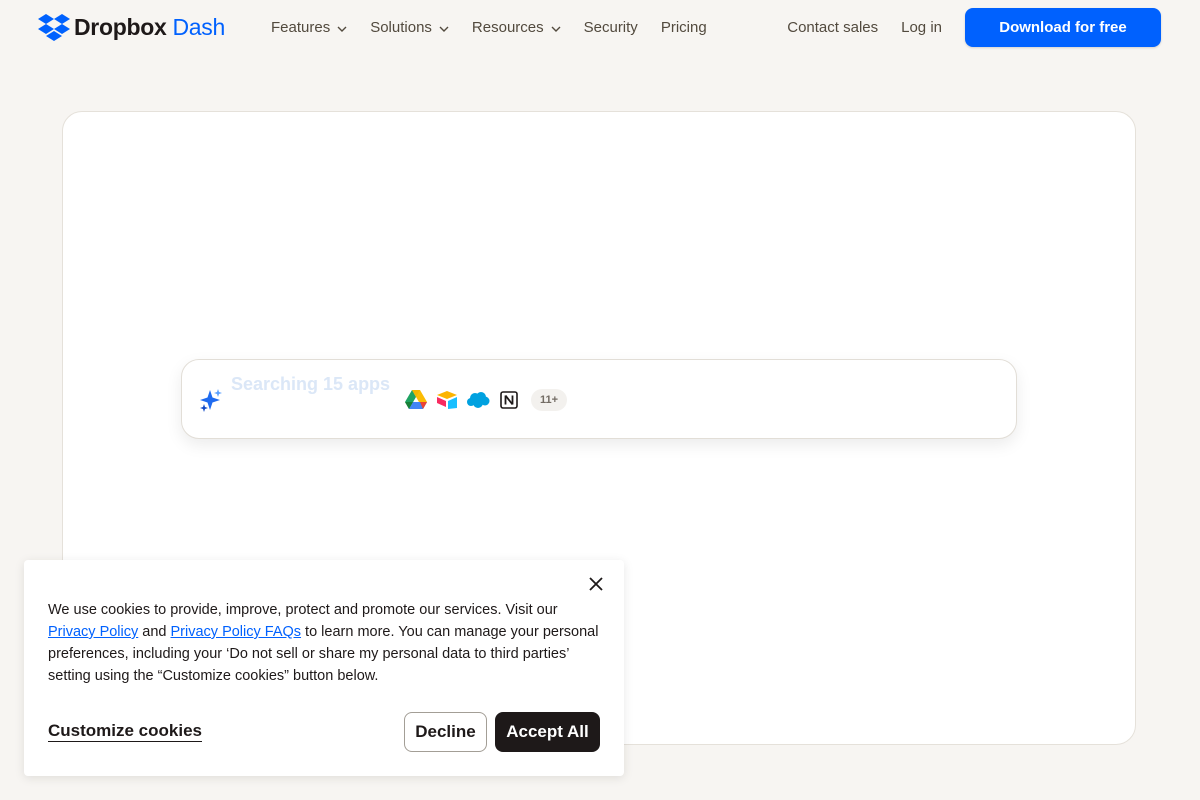 The width and height of the screenshot is (1200, 800). I want to click on nav-label: Pricing, so click(683, 27).